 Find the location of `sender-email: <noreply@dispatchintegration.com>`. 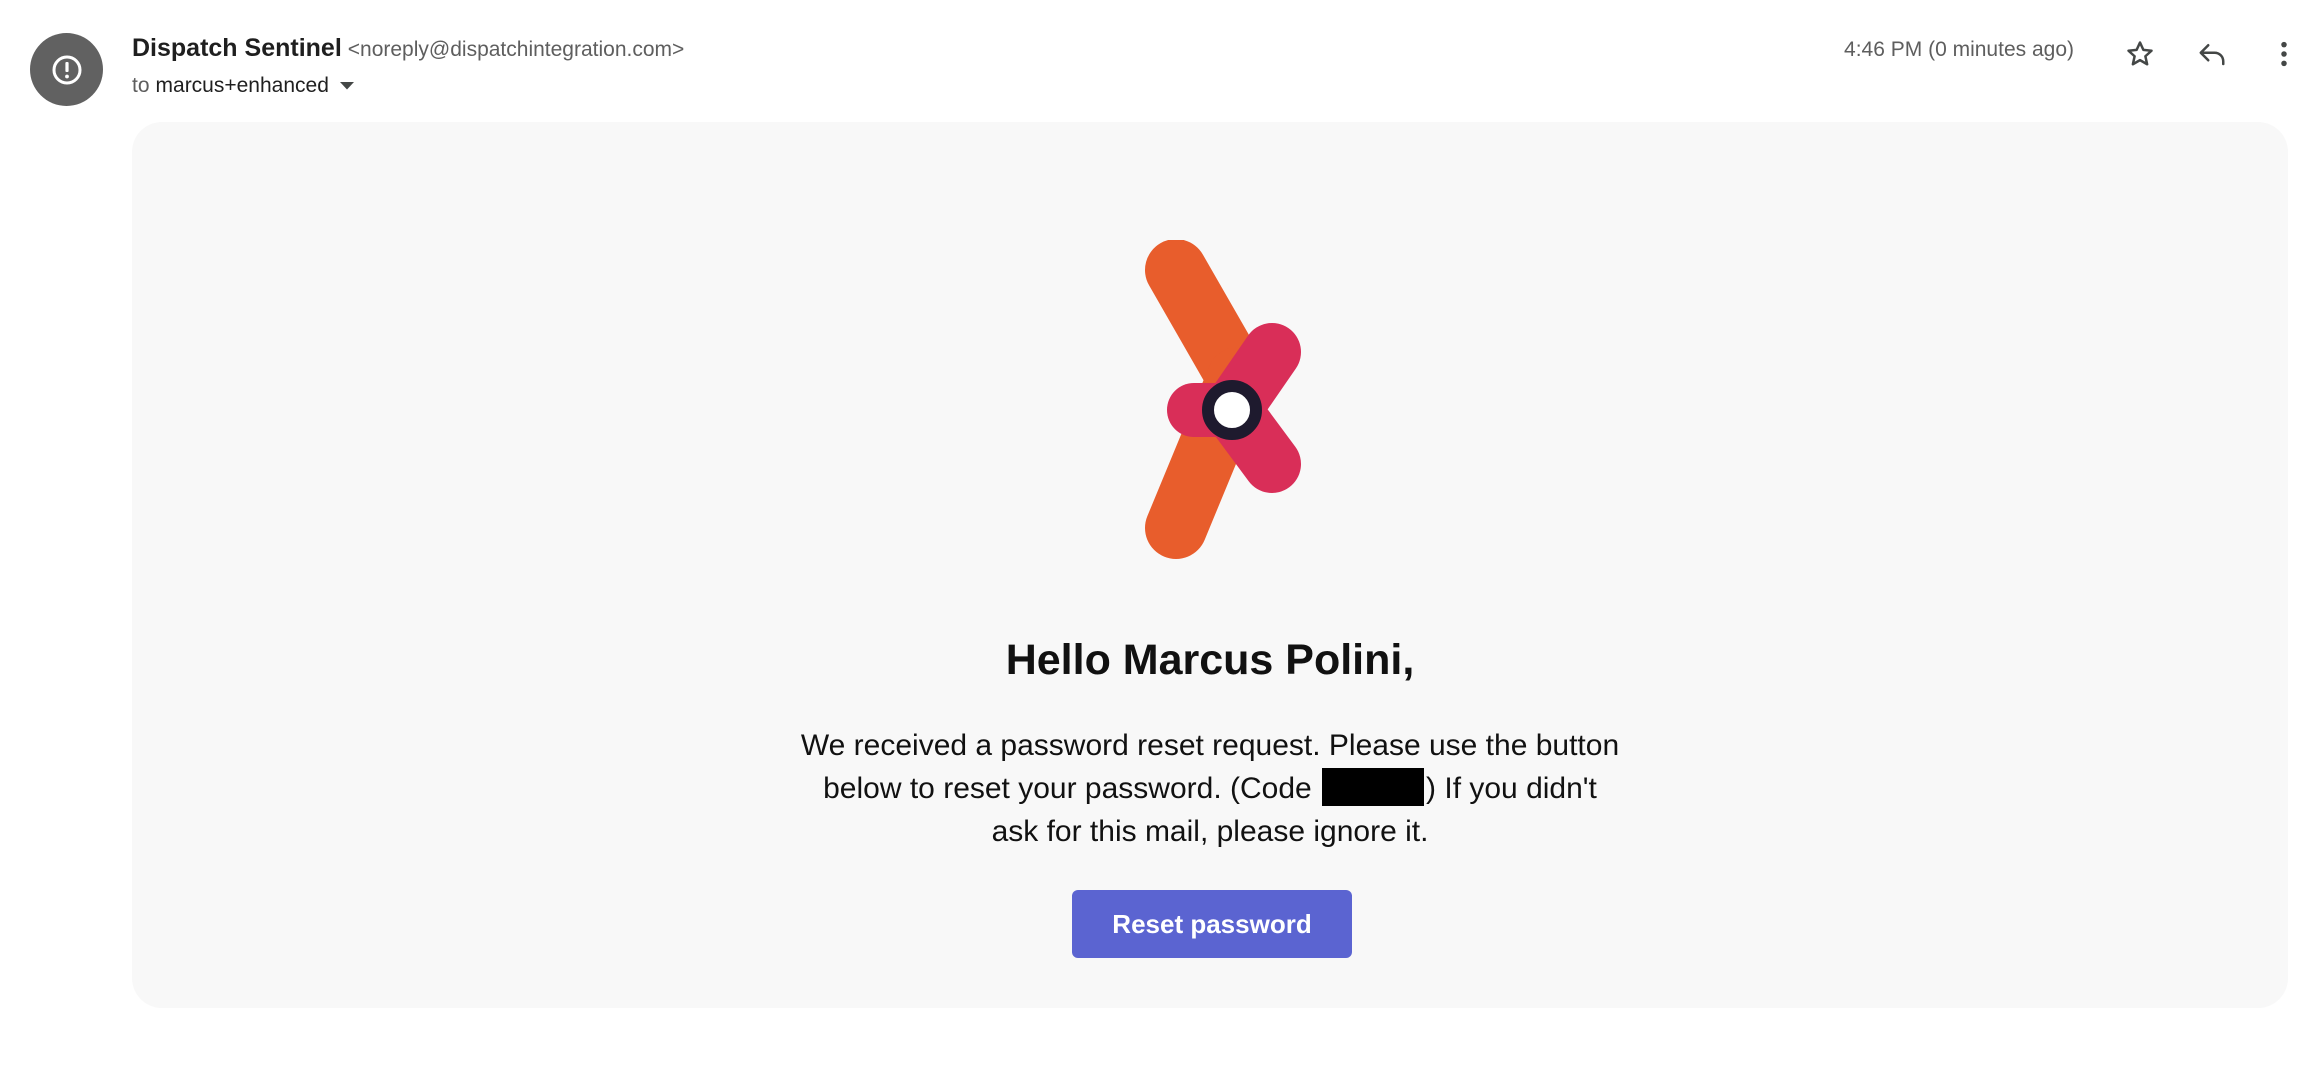

sender-email: <noreply@dispatchintegration.com> is located at coordinates (516, 49).